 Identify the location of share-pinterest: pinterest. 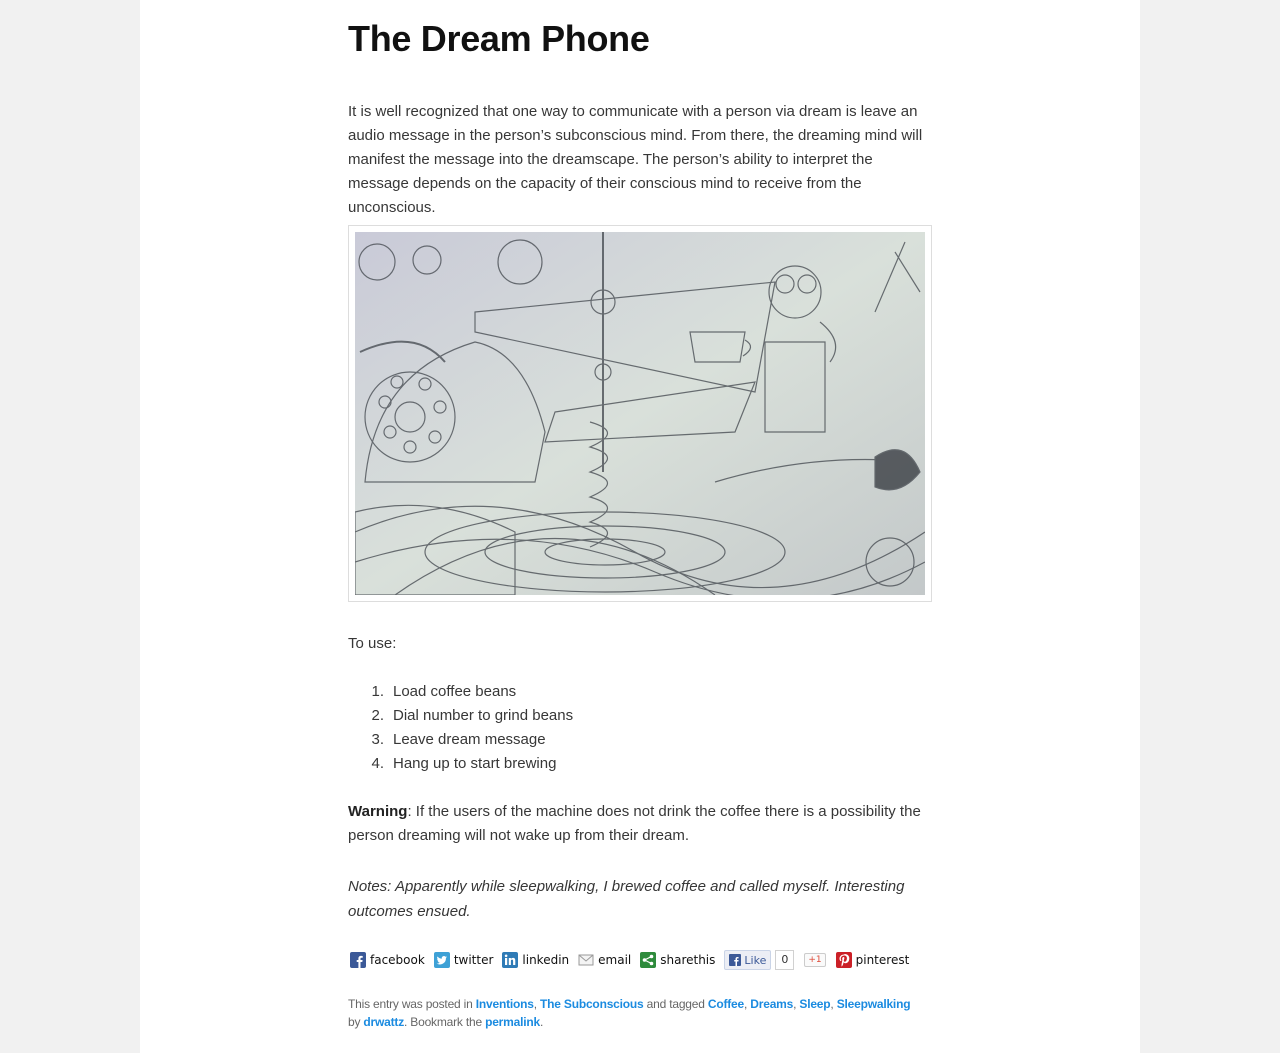
(872, 960).